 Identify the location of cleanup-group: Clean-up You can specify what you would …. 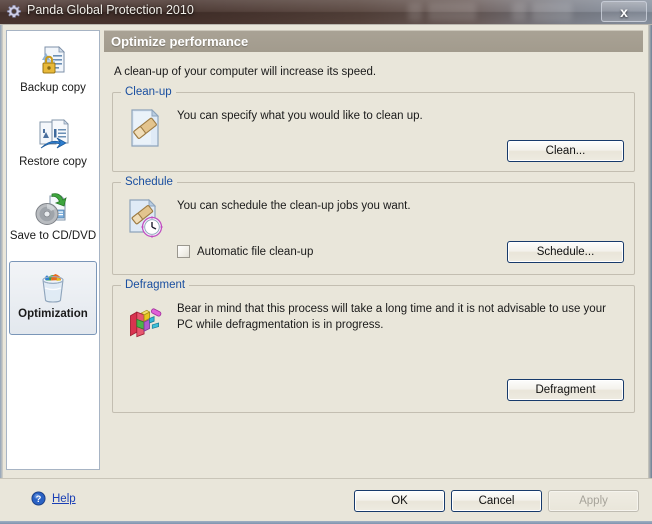
(373, 129).